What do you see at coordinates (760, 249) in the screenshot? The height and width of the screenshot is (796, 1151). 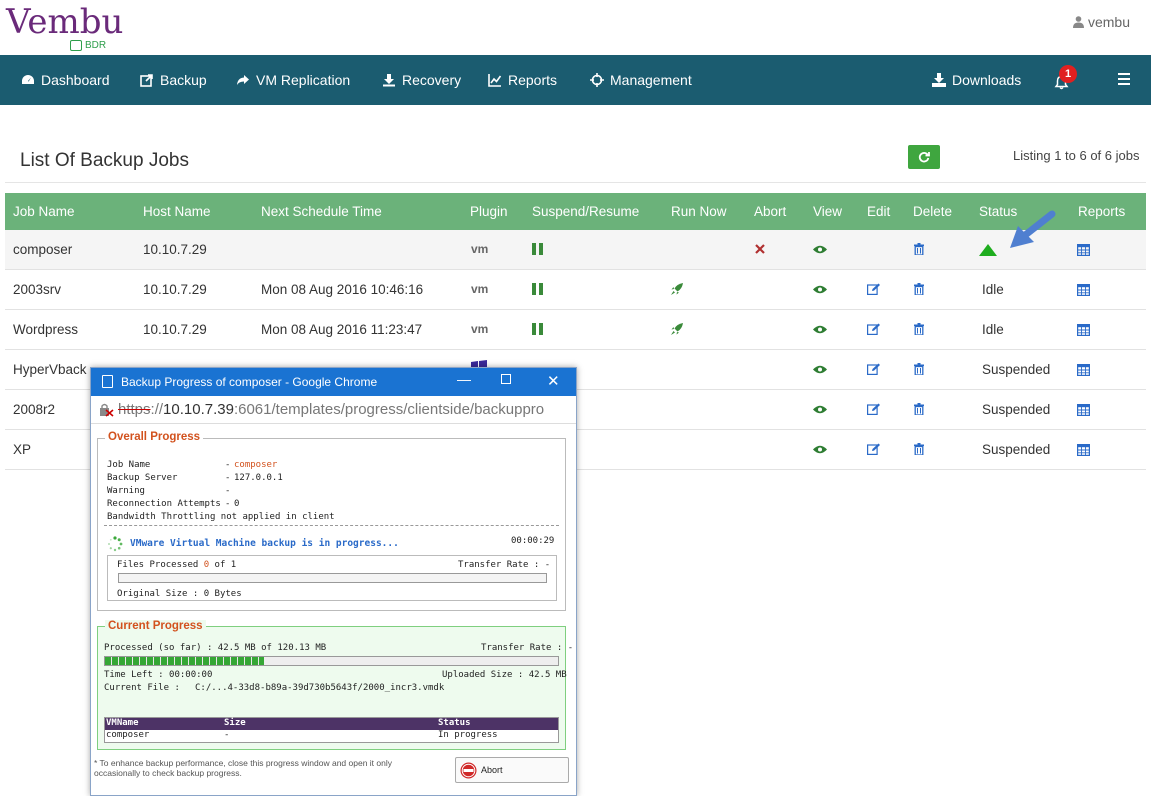 I see `abort-icon` at bounding box center [760, 249].